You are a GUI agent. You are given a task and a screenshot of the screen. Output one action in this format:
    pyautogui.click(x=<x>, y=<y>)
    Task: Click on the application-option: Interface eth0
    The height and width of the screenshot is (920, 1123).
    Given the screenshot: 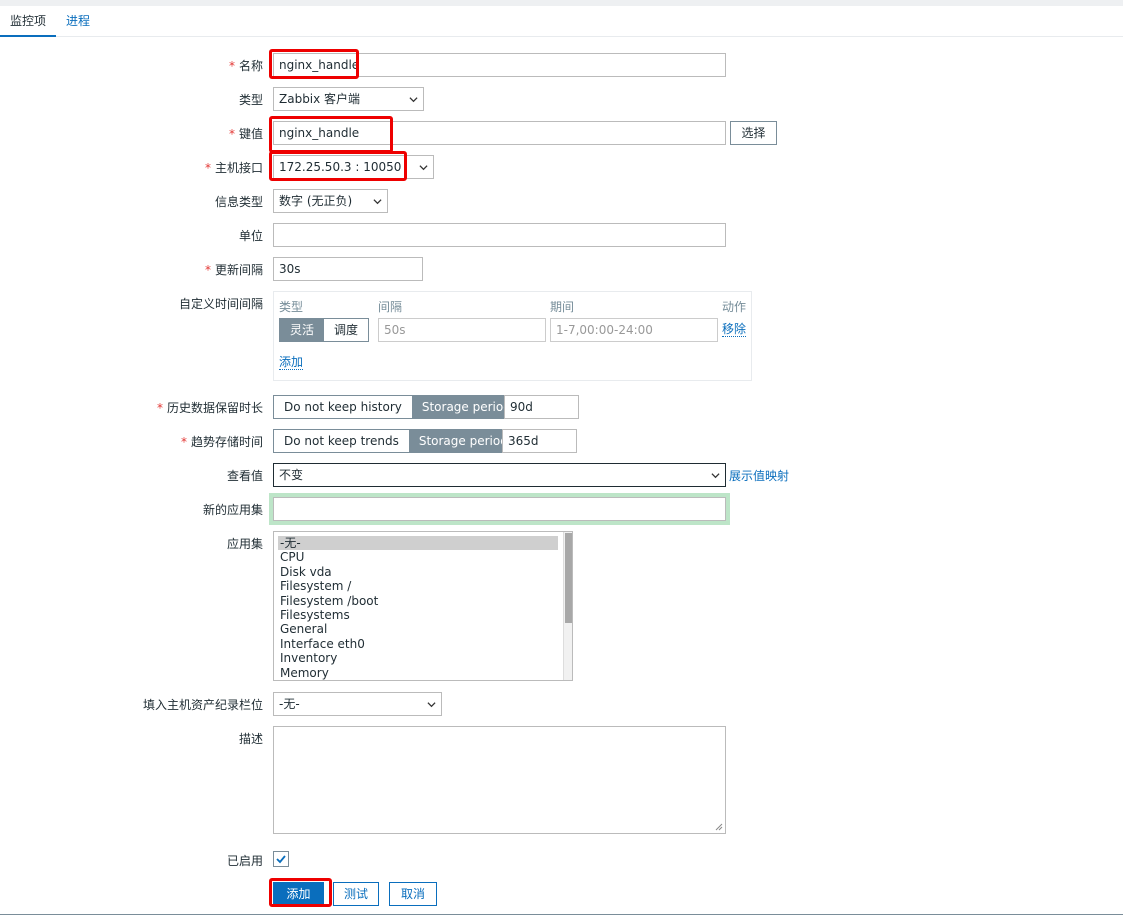 What is the action you would take?
    pyautogui.click(x=423, y=644)
    